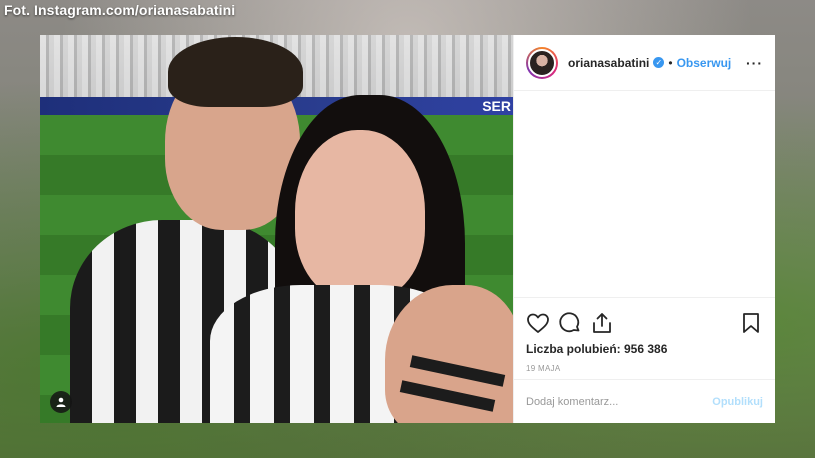 The image size is (815, 458). What do you see at coordinates (608, 63) in the screenshot?
I see `username-link: orianasabatini` at bounding box center [608, 63].